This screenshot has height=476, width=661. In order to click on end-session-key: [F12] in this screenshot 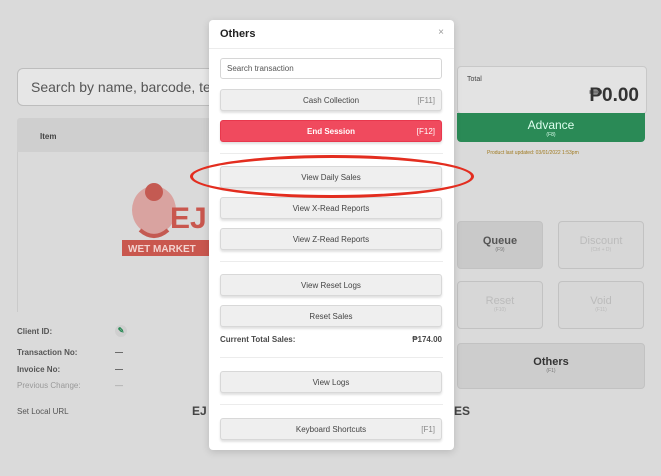, I will do `click(425, 131)`.